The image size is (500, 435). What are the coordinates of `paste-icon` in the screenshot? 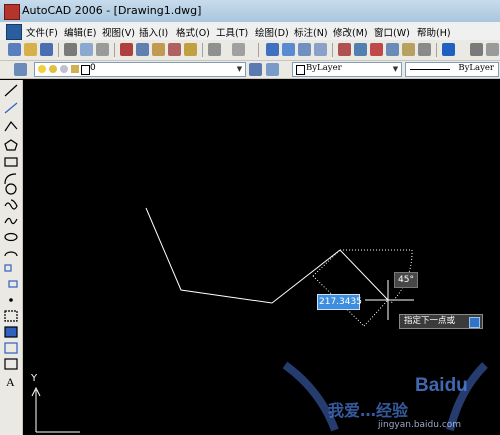 It's located at (158, 49).